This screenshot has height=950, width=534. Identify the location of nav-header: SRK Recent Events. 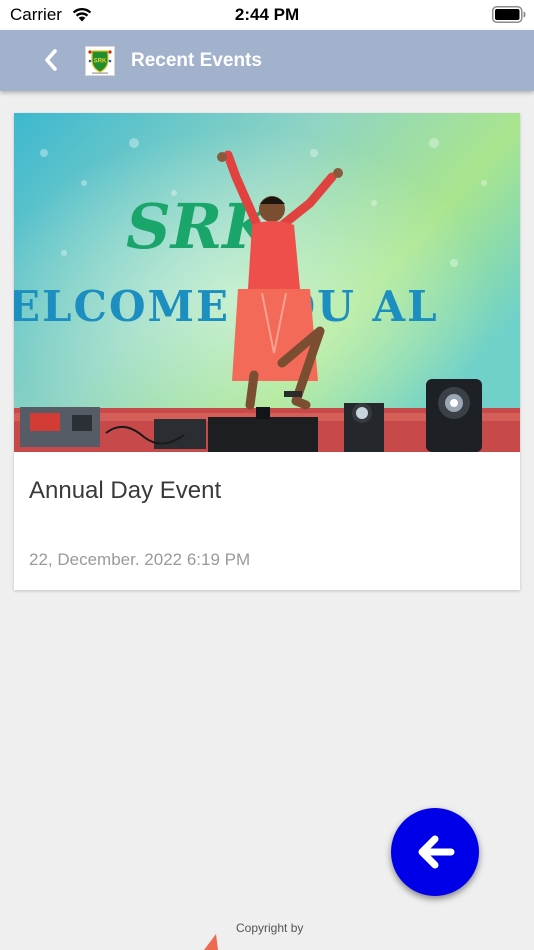
(267, 60).